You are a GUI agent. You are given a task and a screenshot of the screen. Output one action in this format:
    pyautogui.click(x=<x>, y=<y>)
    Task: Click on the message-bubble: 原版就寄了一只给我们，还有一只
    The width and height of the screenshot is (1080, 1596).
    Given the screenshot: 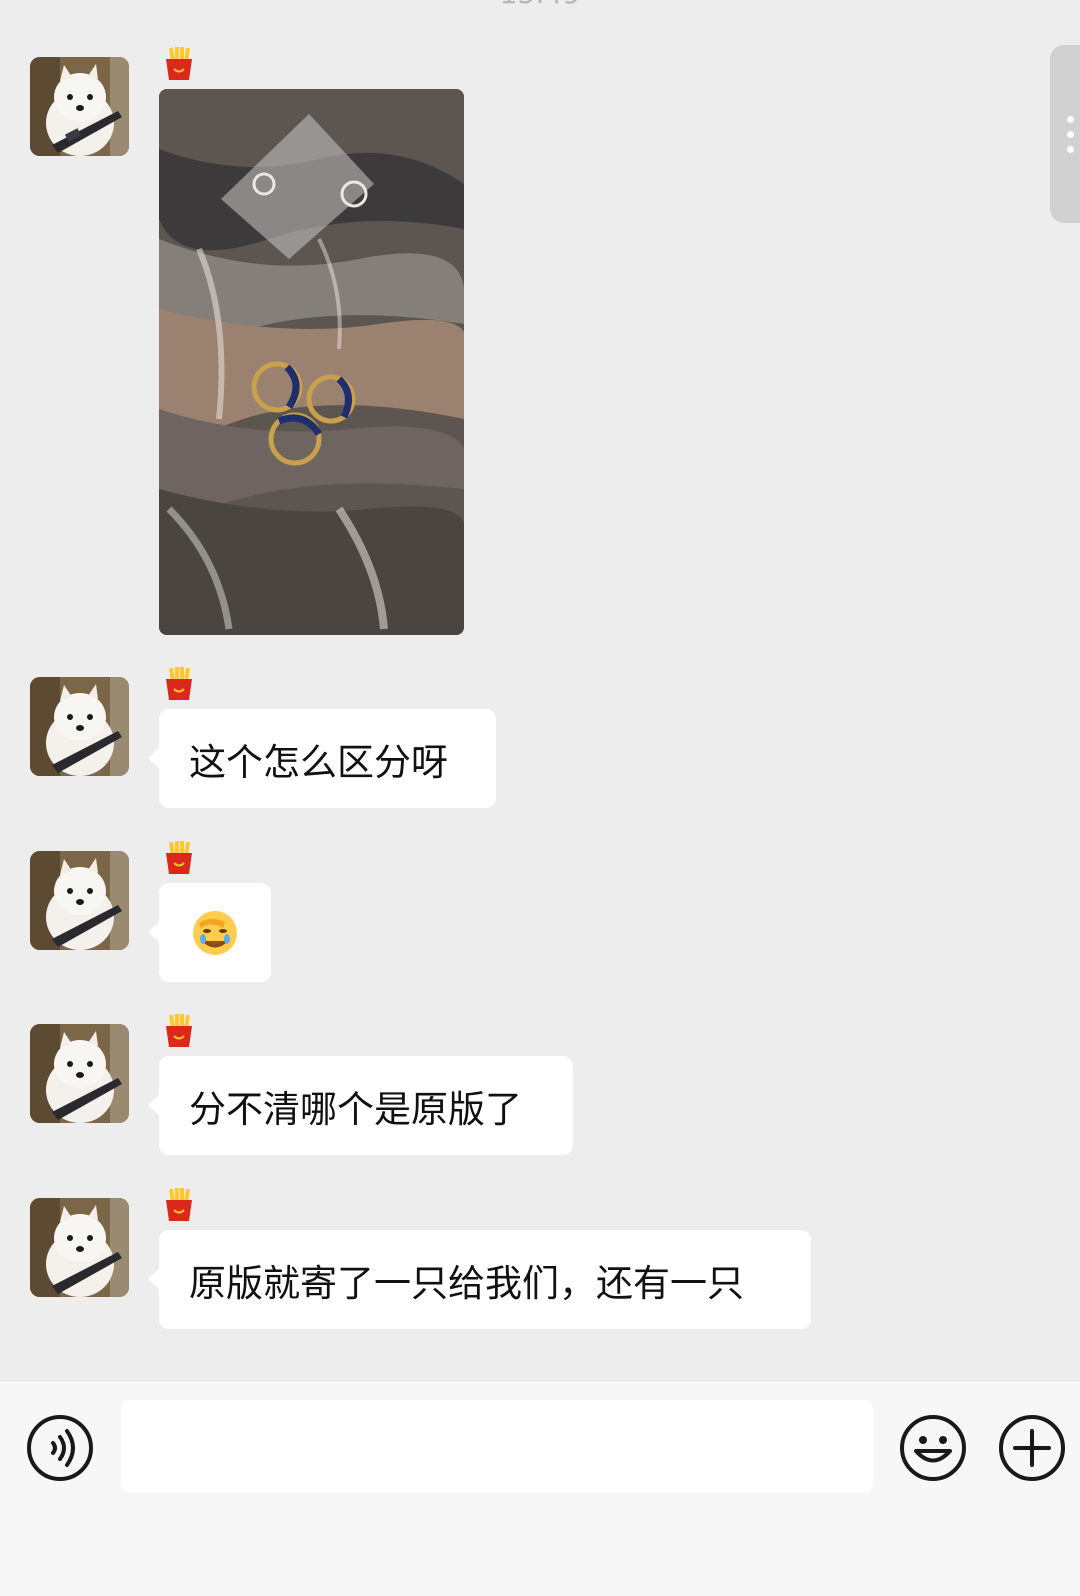 What is the action you would take?
    pyautogui.click(x=479, y=1279)
    